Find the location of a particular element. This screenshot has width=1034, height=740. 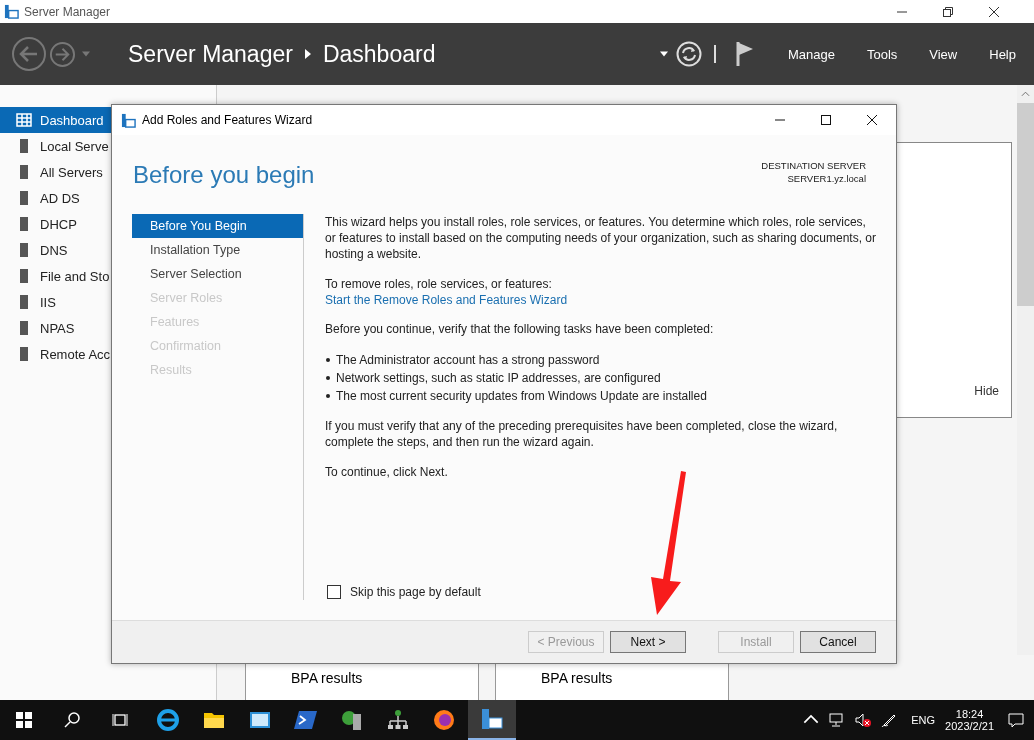

clock: 18:24 2023/2/21 is located at coordinates (969, 720).